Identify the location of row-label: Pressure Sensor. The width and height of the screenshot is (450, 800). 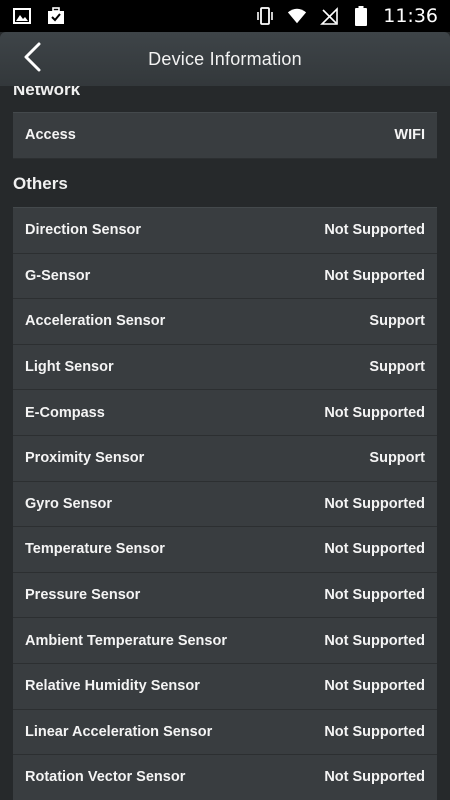
(83, 595).